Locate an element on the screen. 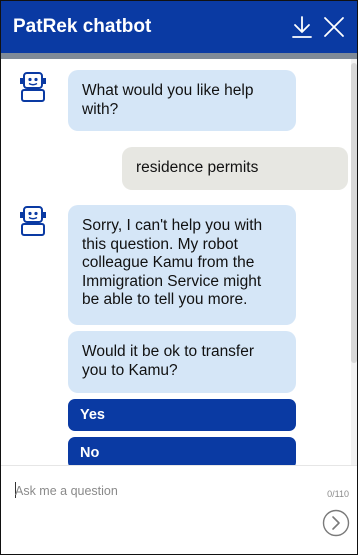 The height and width of the screenshot is (555, 358). close-icon is located at coordinates (334, 27).